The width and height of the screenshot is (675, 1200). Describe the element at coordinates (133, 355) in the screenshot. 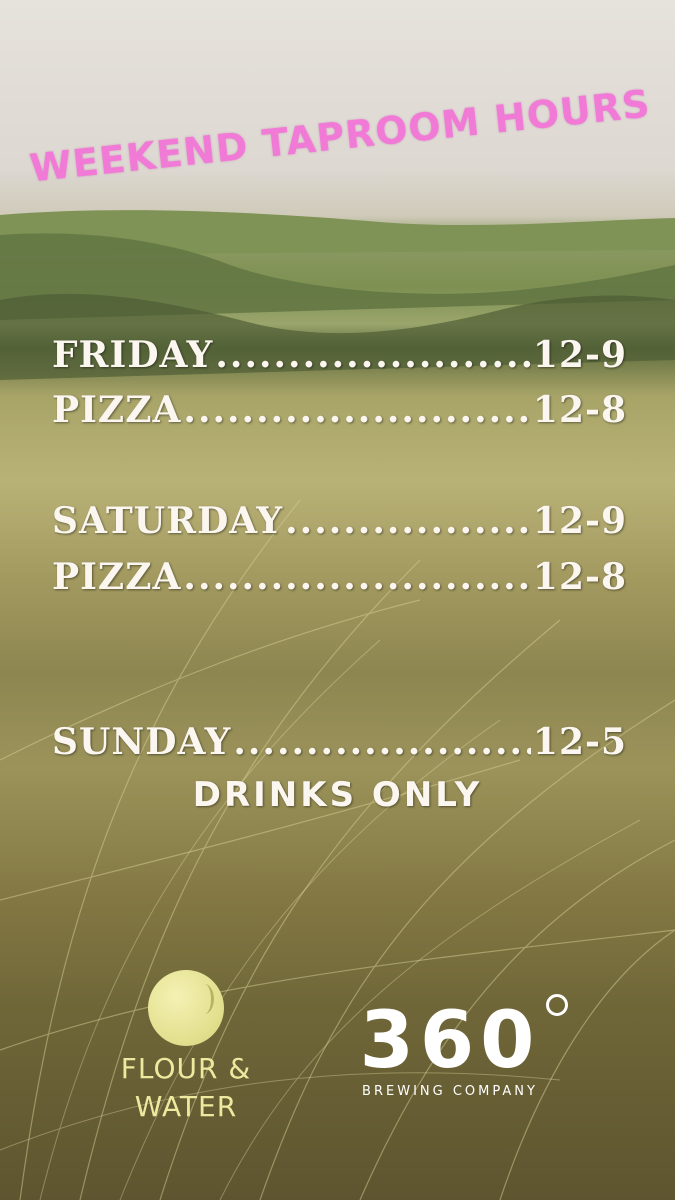

I see `day-label: FRIDAY` at that location.